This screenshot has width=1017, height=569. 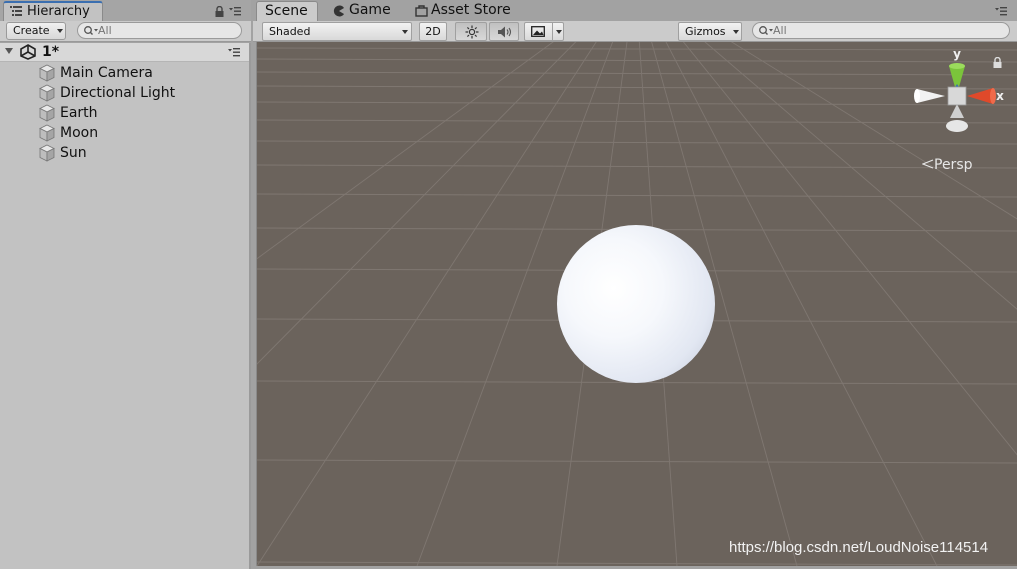 I want to click on scene-tabstrip: Scene Game Asset Store, so click(x=635, y=10).